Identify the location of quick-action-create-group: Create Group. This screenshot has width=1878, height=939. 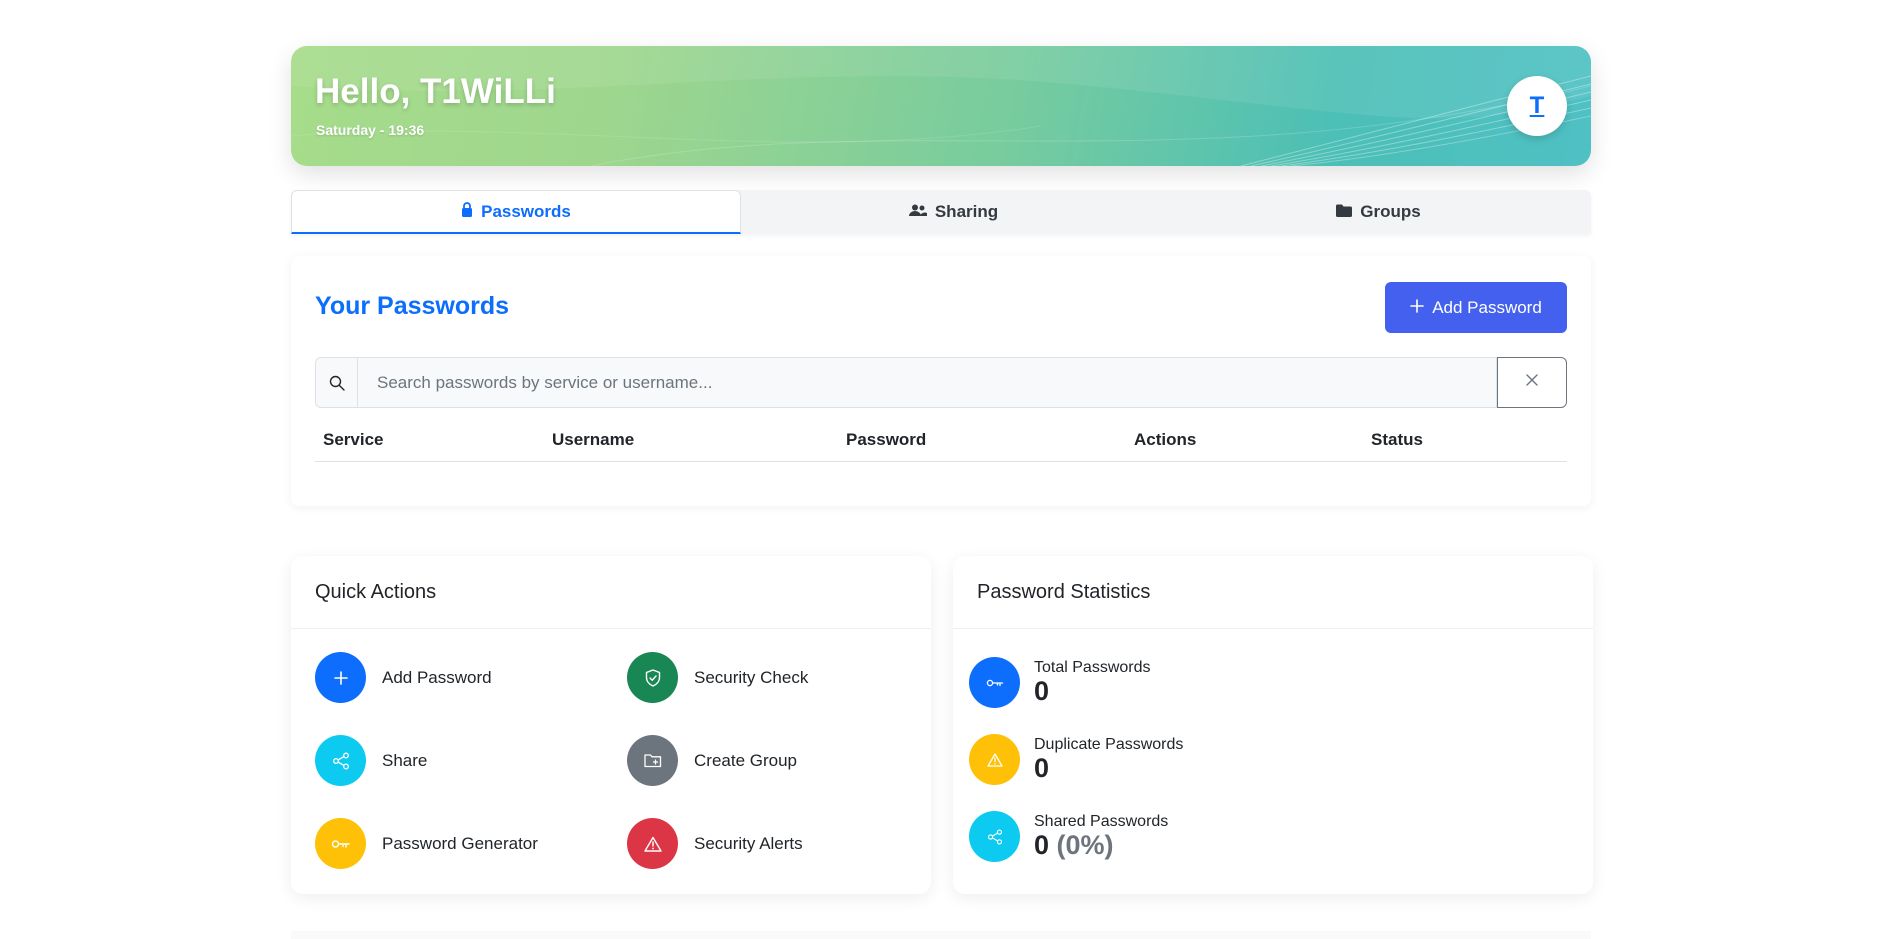
(712, 760).